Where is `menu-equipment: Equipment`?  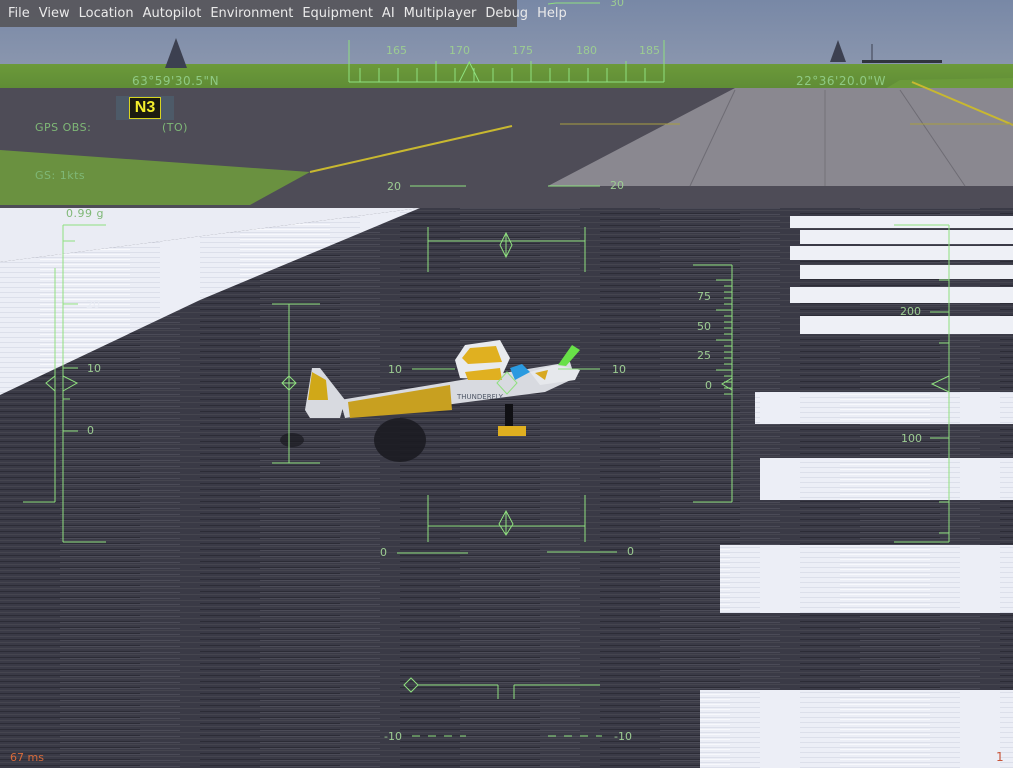
menu-equipment: Equipment is located at coordinates (337, 13).